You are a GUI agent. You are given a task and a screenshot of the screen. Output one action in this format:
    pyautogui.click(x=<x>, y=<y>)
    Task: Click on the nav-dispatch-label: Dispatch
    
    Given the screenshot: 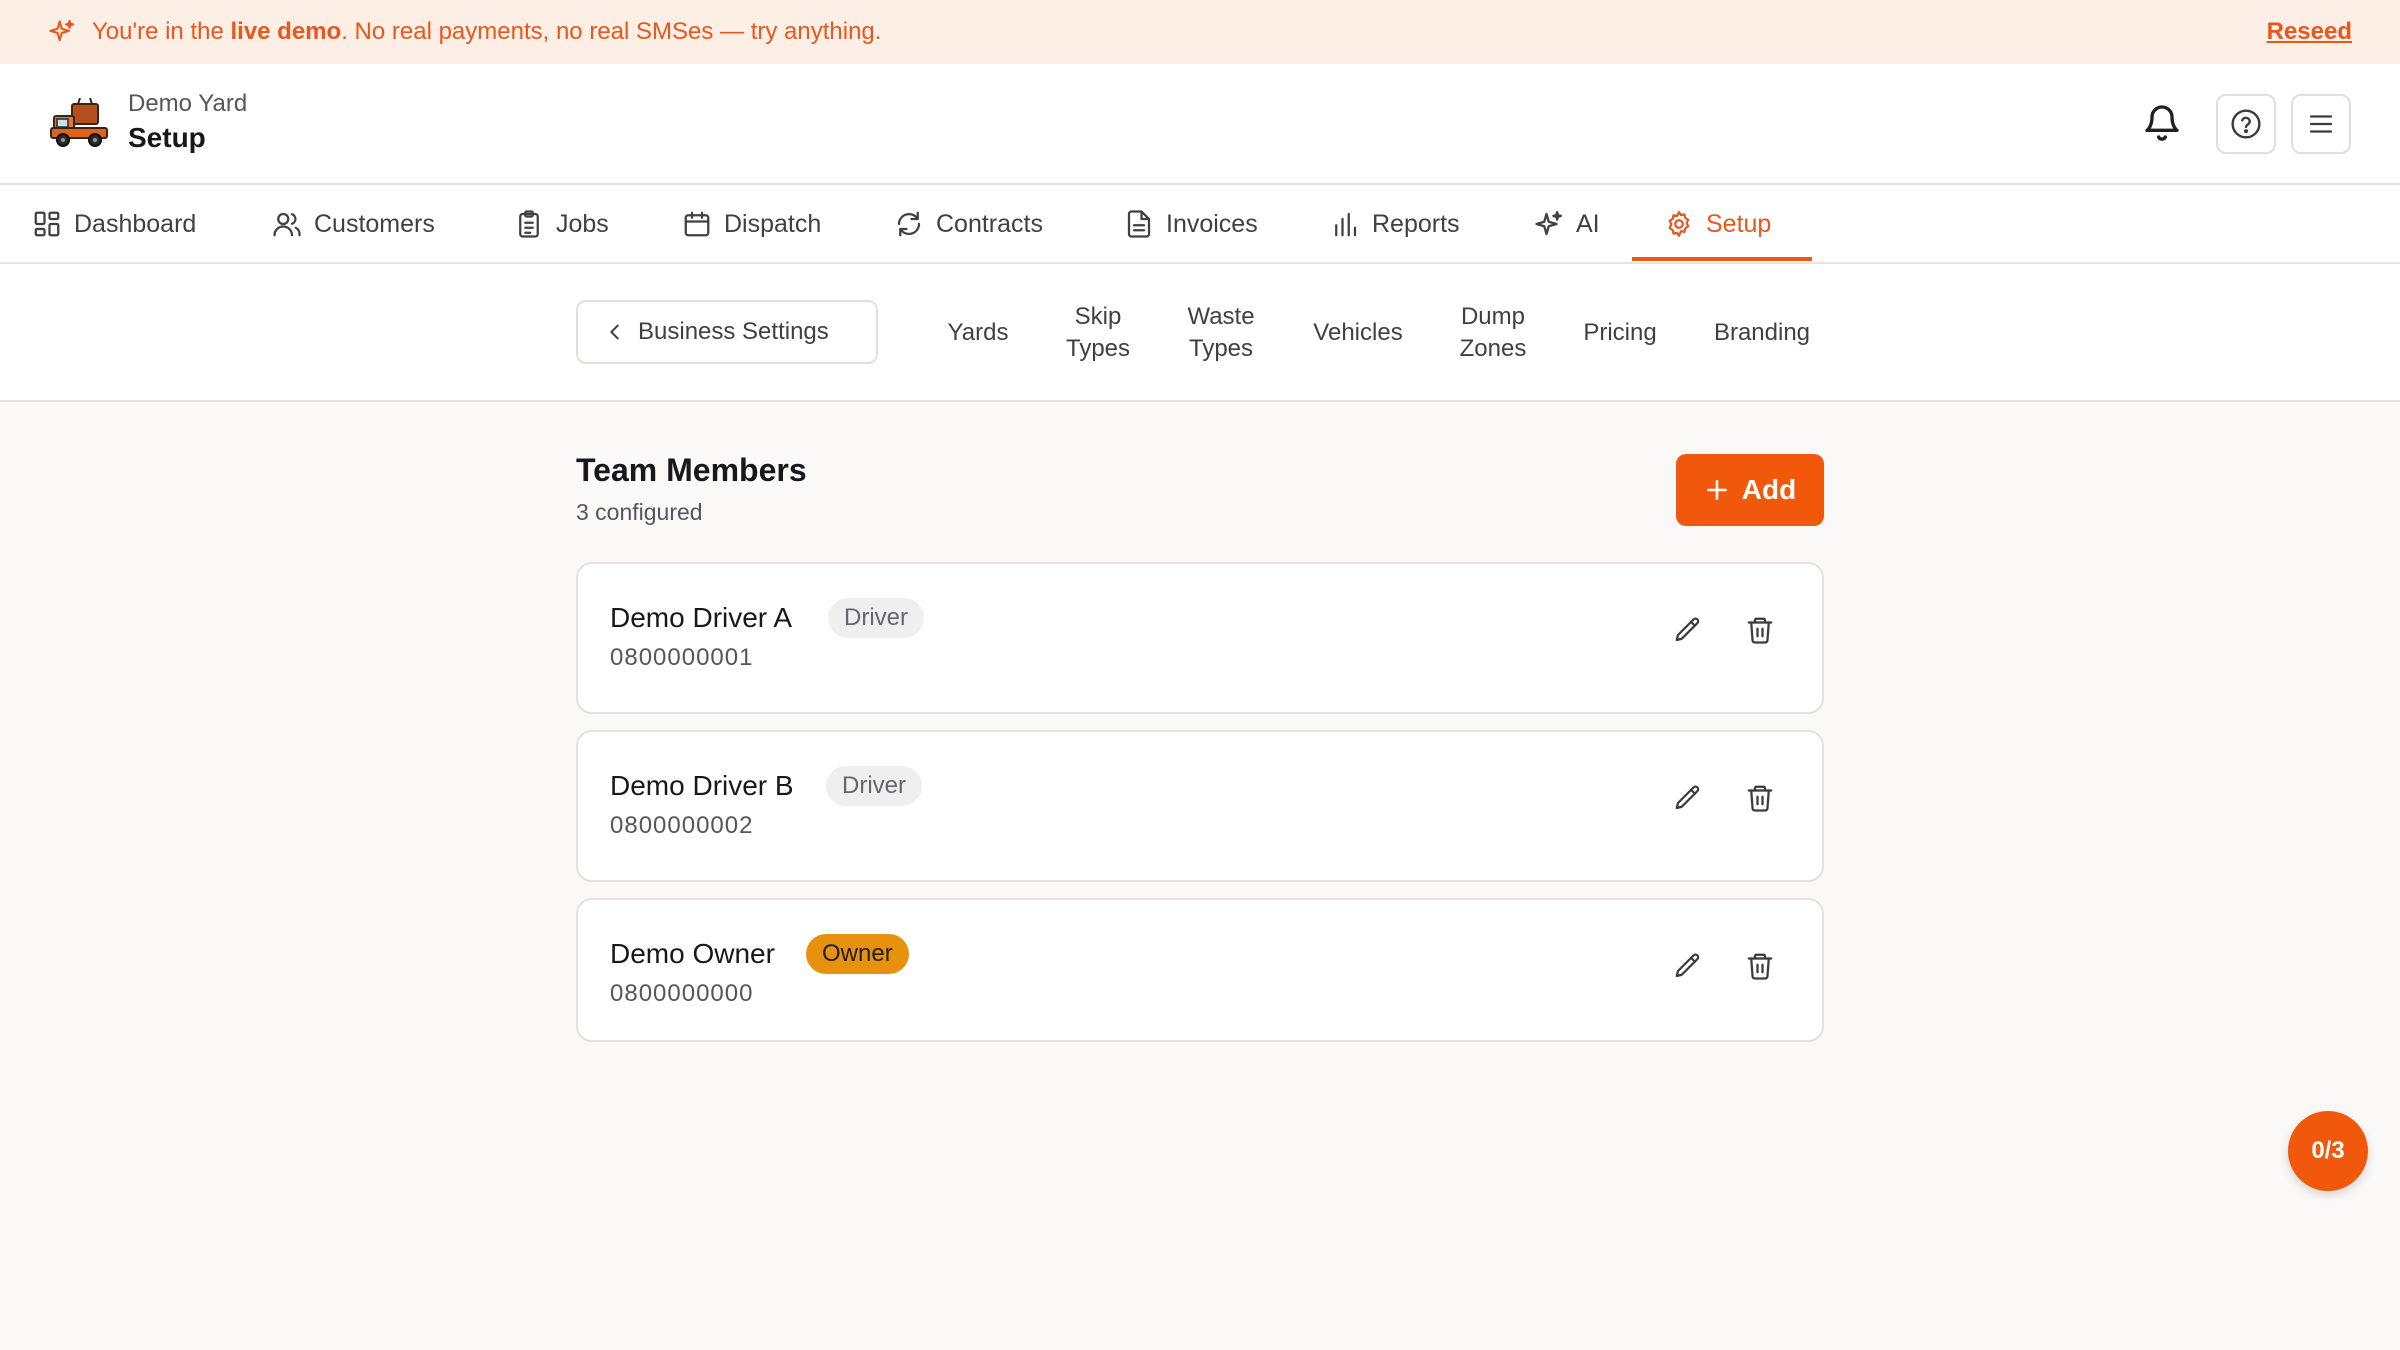 What is the action you would take?
    pyautogui.click(x=773, y=223)
    